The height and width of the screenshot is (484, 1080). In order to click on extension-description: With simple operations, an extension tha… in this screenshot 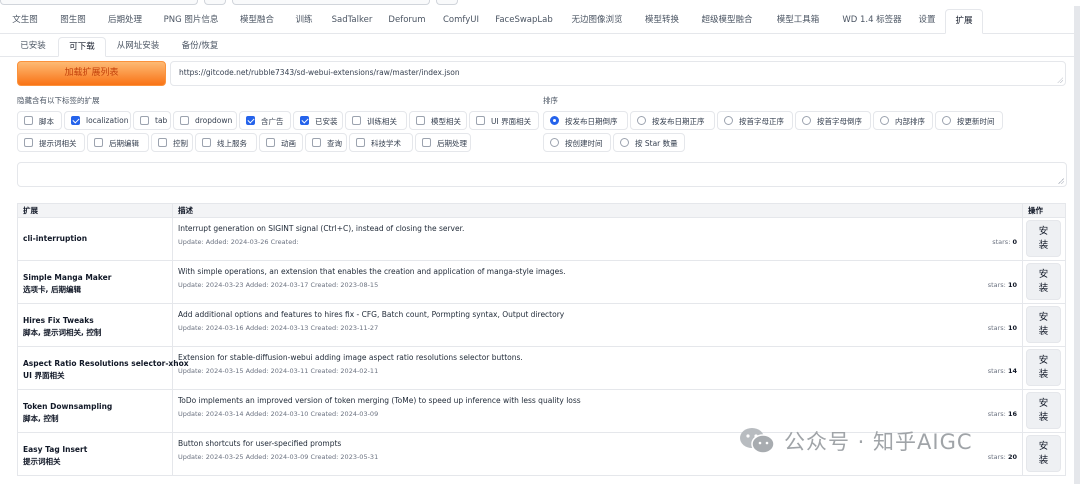, I will do `click(372, 271)`.